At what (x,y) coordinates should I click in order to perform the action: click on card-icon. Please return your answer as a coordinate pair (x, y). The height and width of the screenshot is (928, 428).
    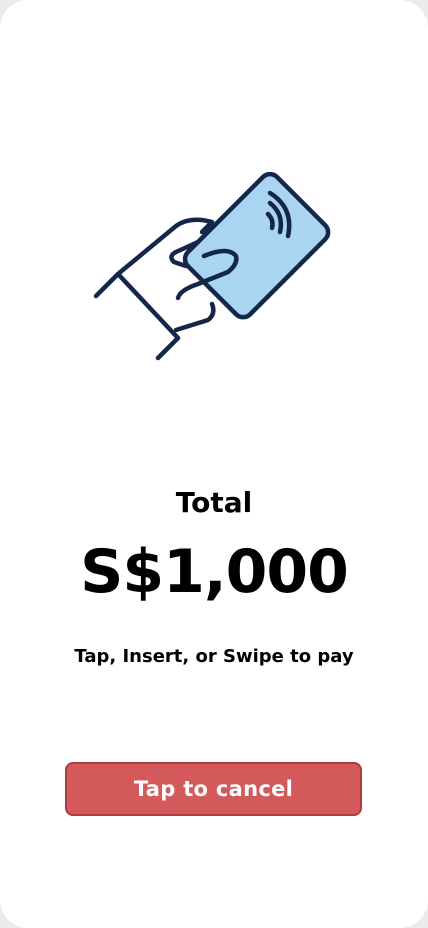
    Looking at the image, I should click on (256, 245).